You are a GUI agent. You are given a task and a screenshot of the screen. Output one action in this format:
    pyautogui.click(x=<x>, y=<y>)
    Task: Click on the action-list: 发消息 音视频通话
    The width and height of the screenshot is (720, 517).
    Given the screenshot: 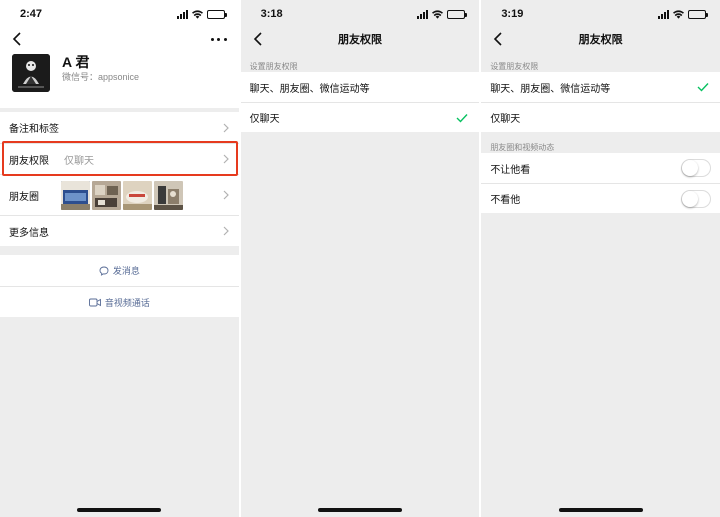 What is the action you would take?
    pyautogui.click(x=119, y=286)
    